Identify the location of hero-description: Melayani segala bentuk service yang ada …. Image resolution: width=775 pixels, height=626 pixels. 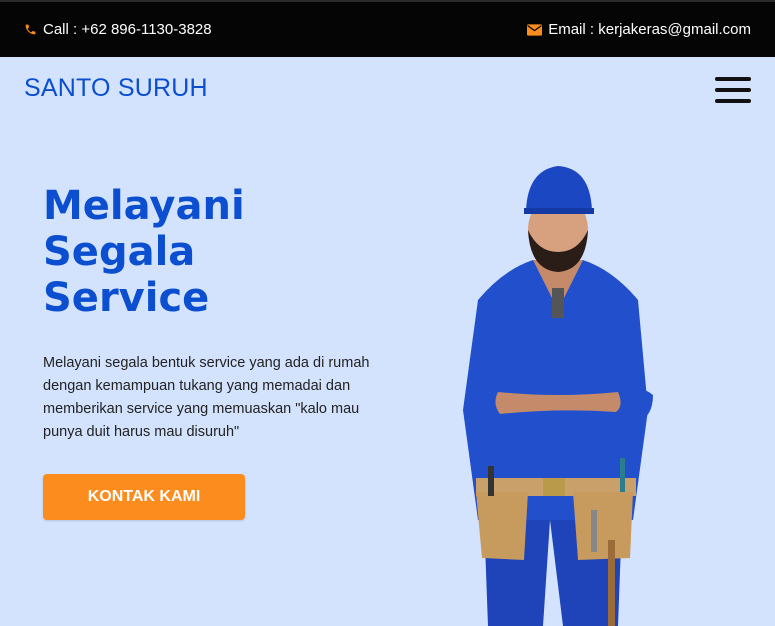
(206, 397).